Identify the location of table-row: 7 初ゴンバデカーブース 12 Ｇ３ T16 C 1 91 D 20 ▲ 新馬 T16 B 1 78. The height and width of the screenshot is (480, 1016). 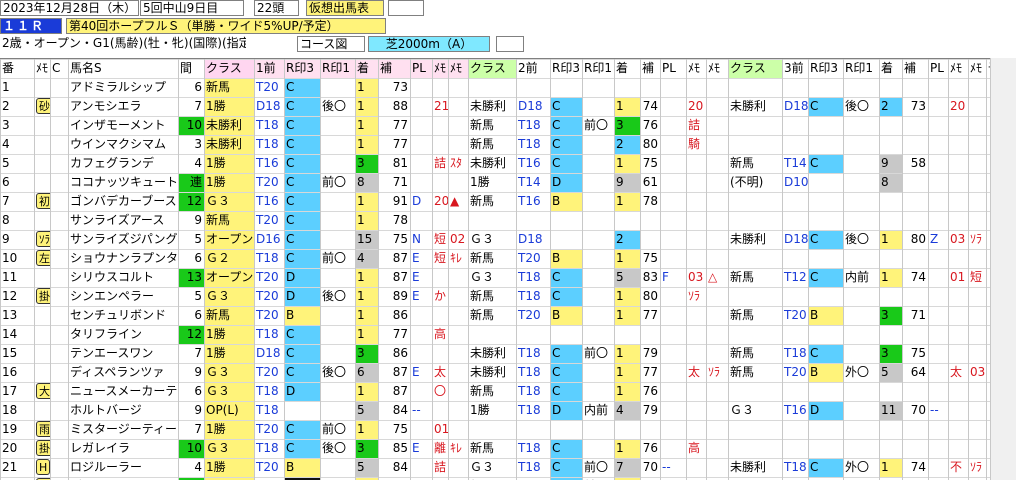
(495, 201).